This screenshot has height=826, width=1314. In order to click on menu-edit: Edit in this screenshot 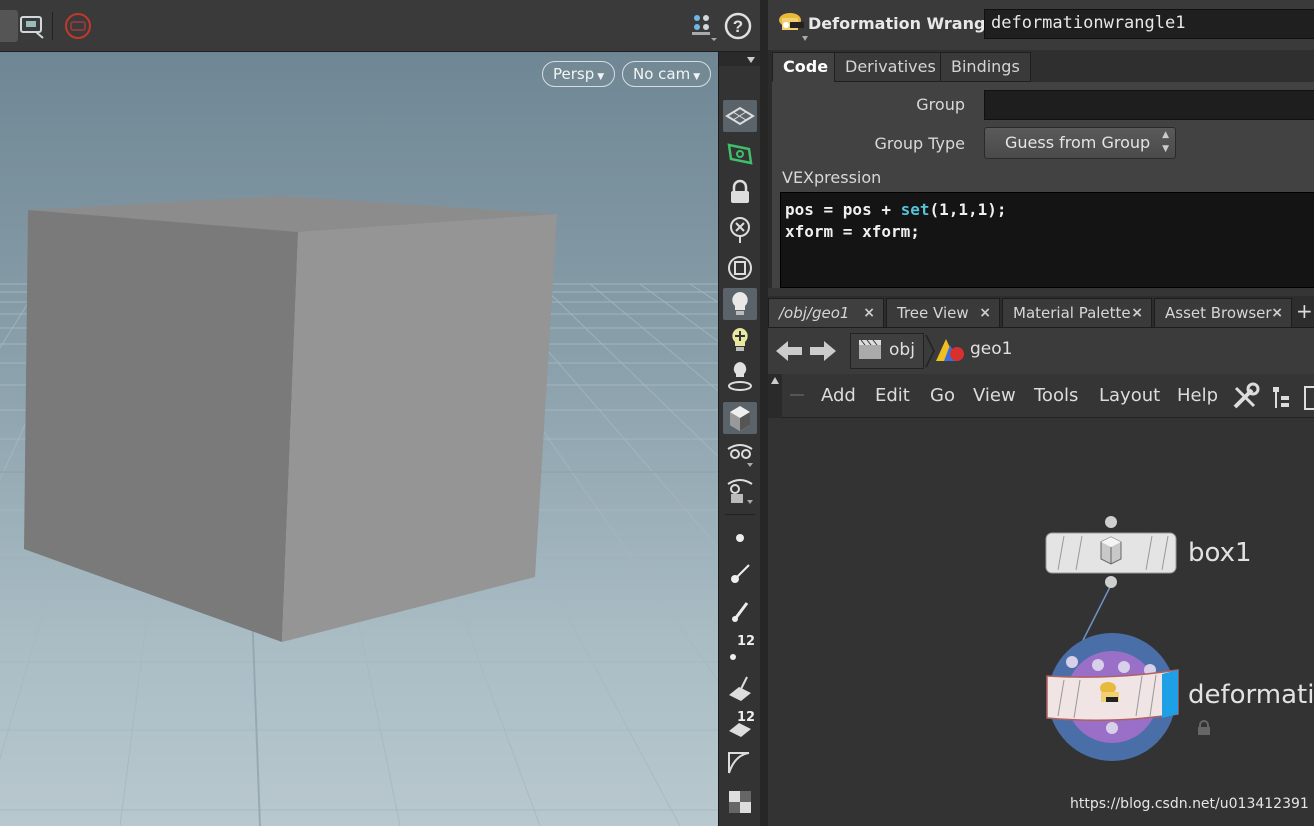, I will do `click(892, 395)`.